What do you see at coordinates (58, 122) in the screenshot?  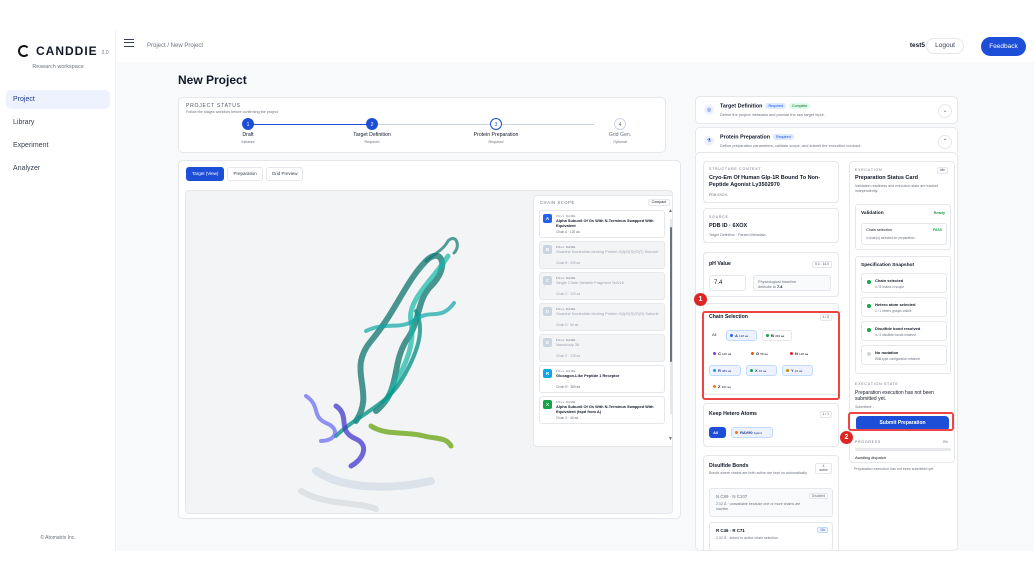 I see `sidebar-item-library: Library` at bounding box center [58, 122].